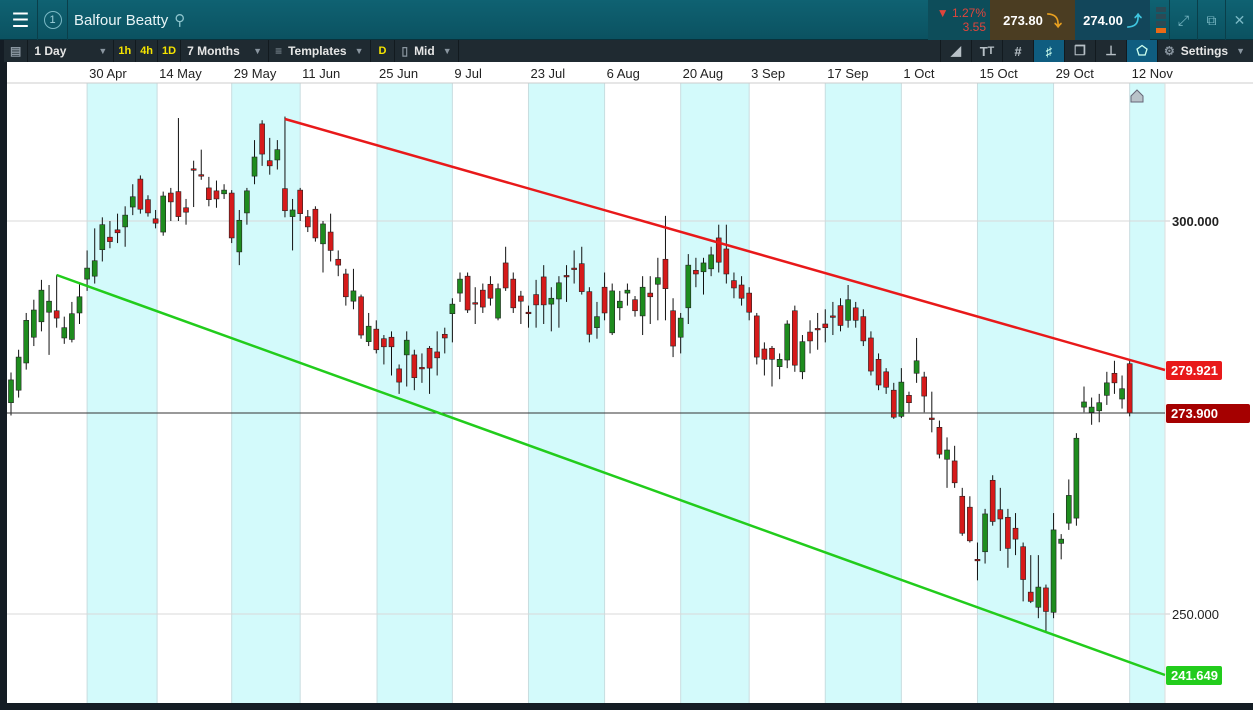  I want to click on sell-price-button: 273.80 ⤵, so click(1032, 20).